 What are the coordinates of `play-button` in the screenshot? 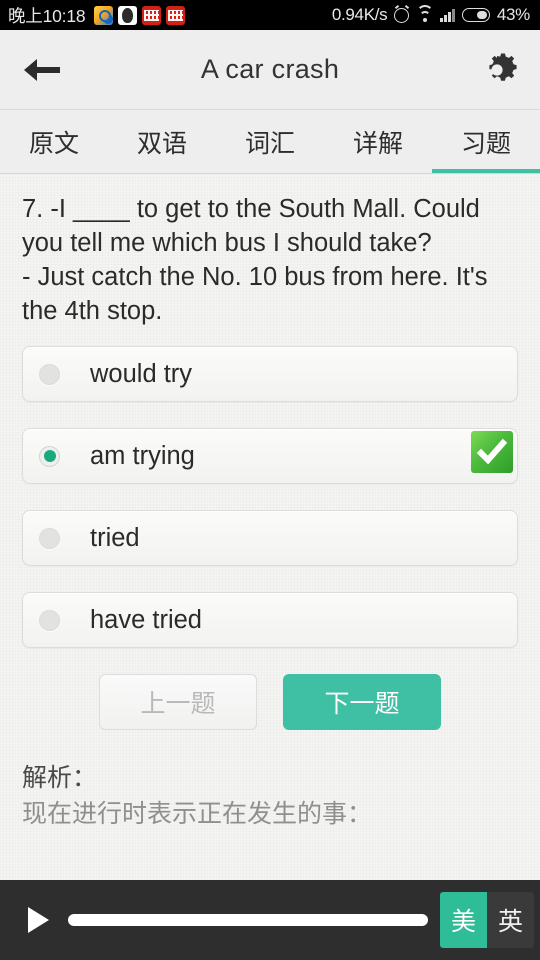 It's located at (38, 920).